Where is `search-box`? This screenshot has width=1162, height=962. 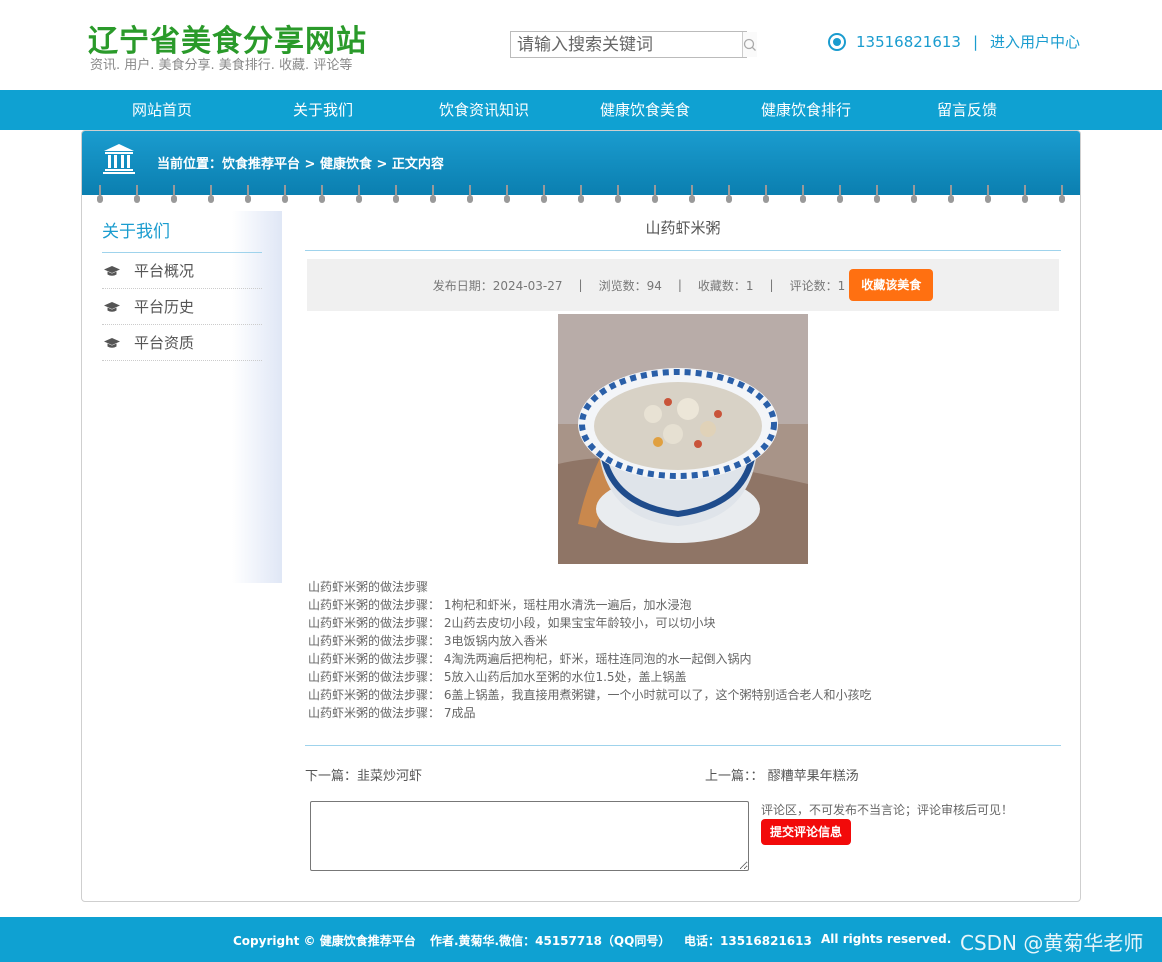
search-box is located at coordinates (633, 44).